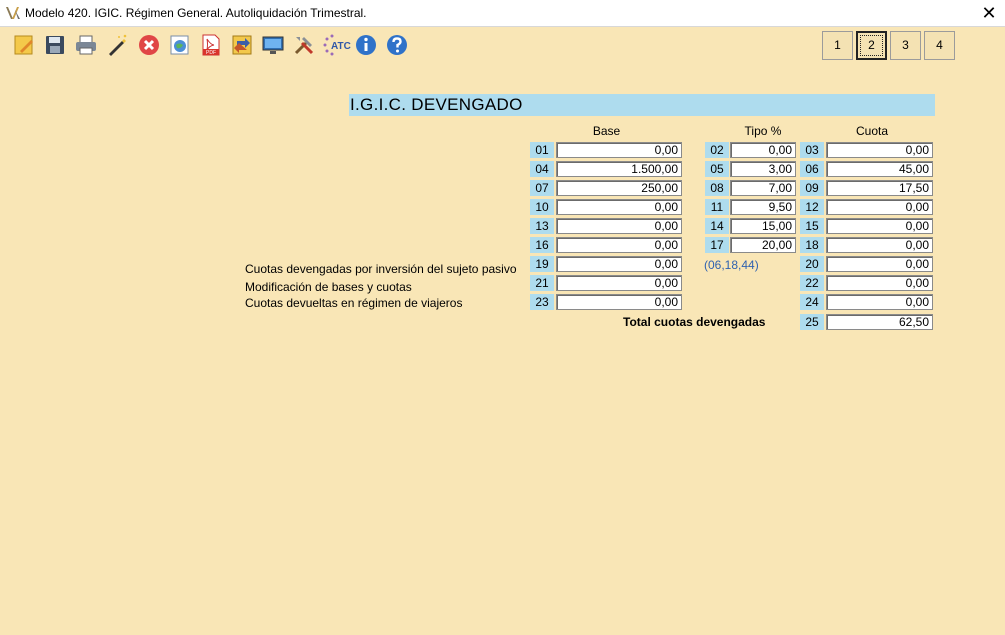 The image size is (1005, 635). Describe the element at coordinates (180, 45) in the screenshot. I see `globe-icon` at that location.